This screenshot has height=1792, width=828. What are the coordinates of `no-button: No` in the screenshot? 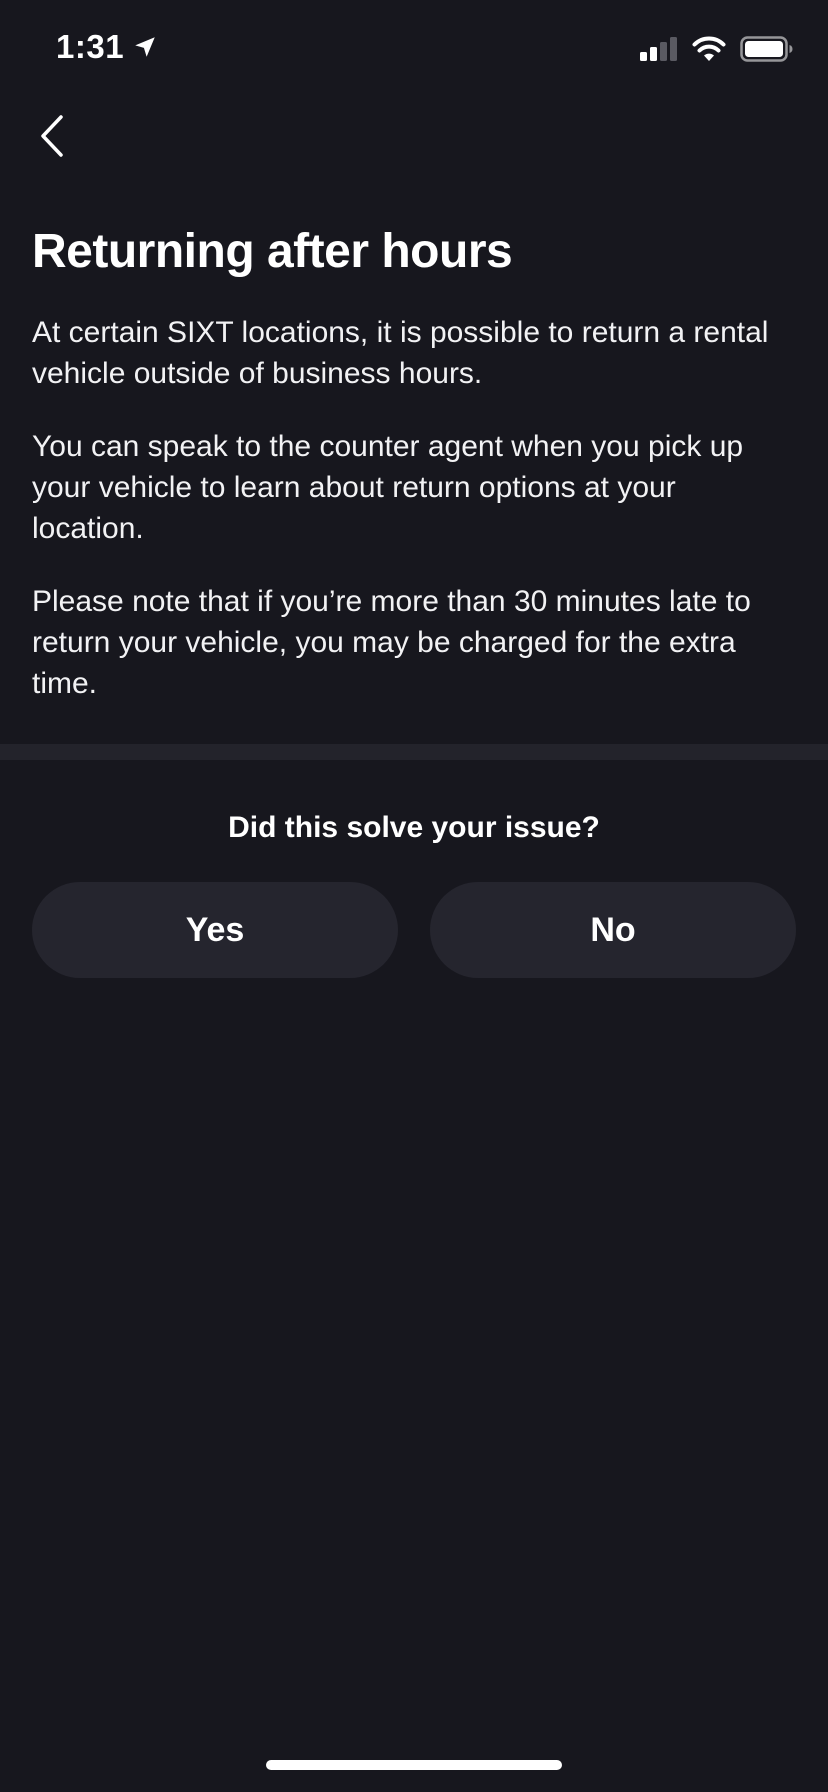 It's located at (613, 930).